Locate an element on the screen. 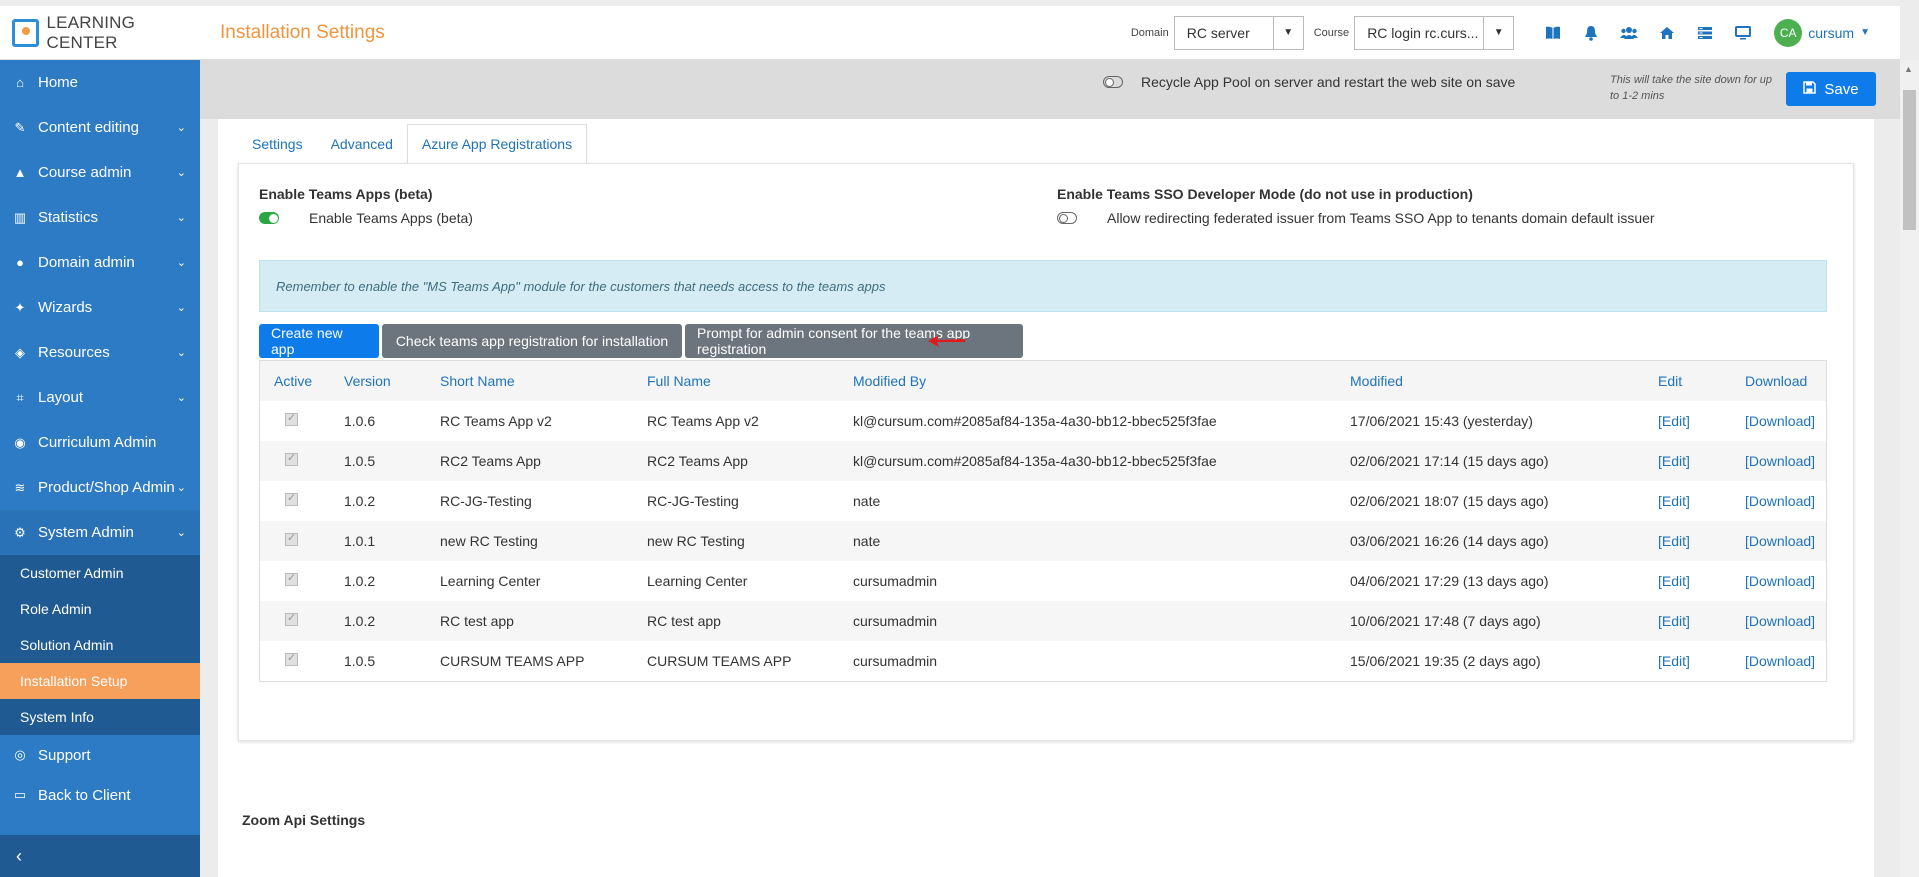 This screenshot has height=877, width=1919. save-button-label: Save is located at coordinates (1841, 89).